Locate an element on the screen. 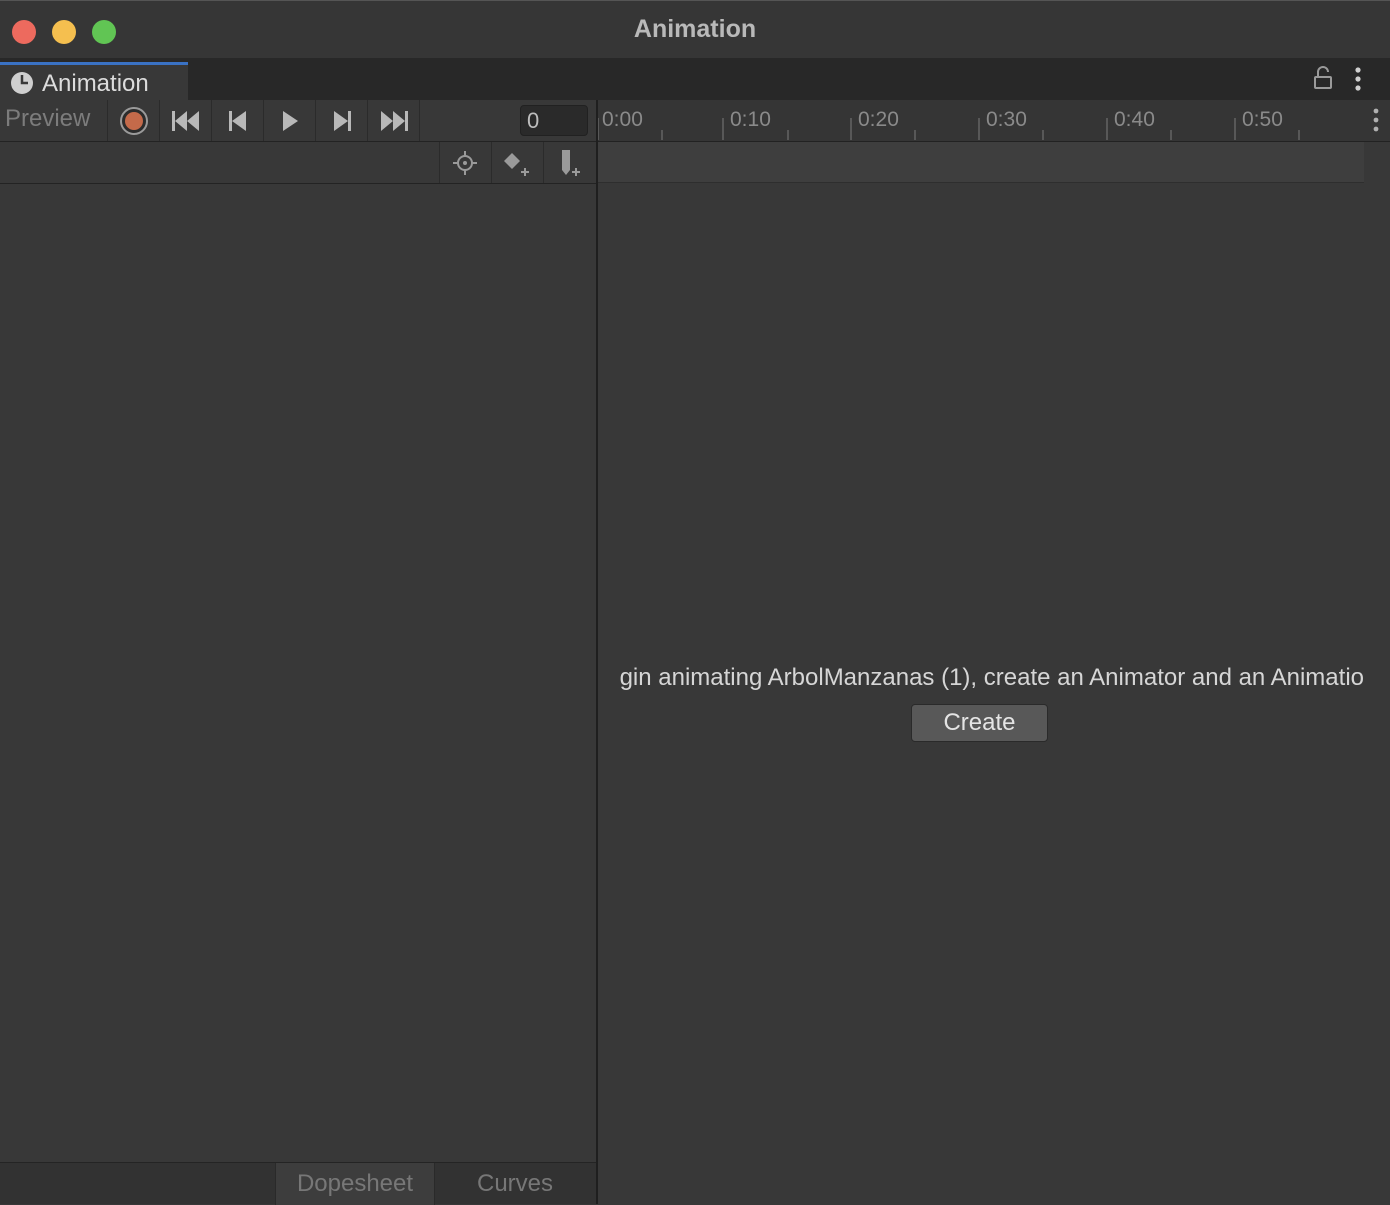  timeline-options-icon is located at coordinates (1376, 120).